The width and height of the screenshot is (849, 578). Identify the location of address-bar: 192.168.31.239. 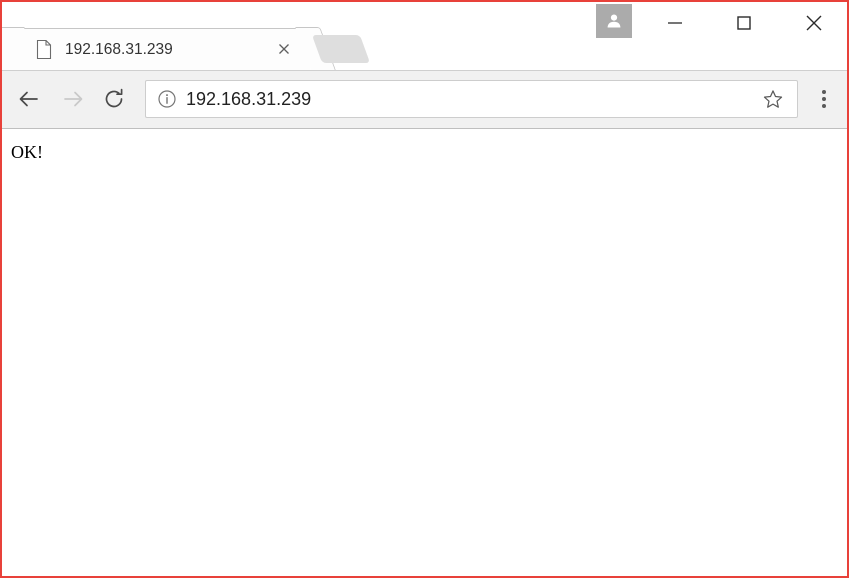
(471, 99).